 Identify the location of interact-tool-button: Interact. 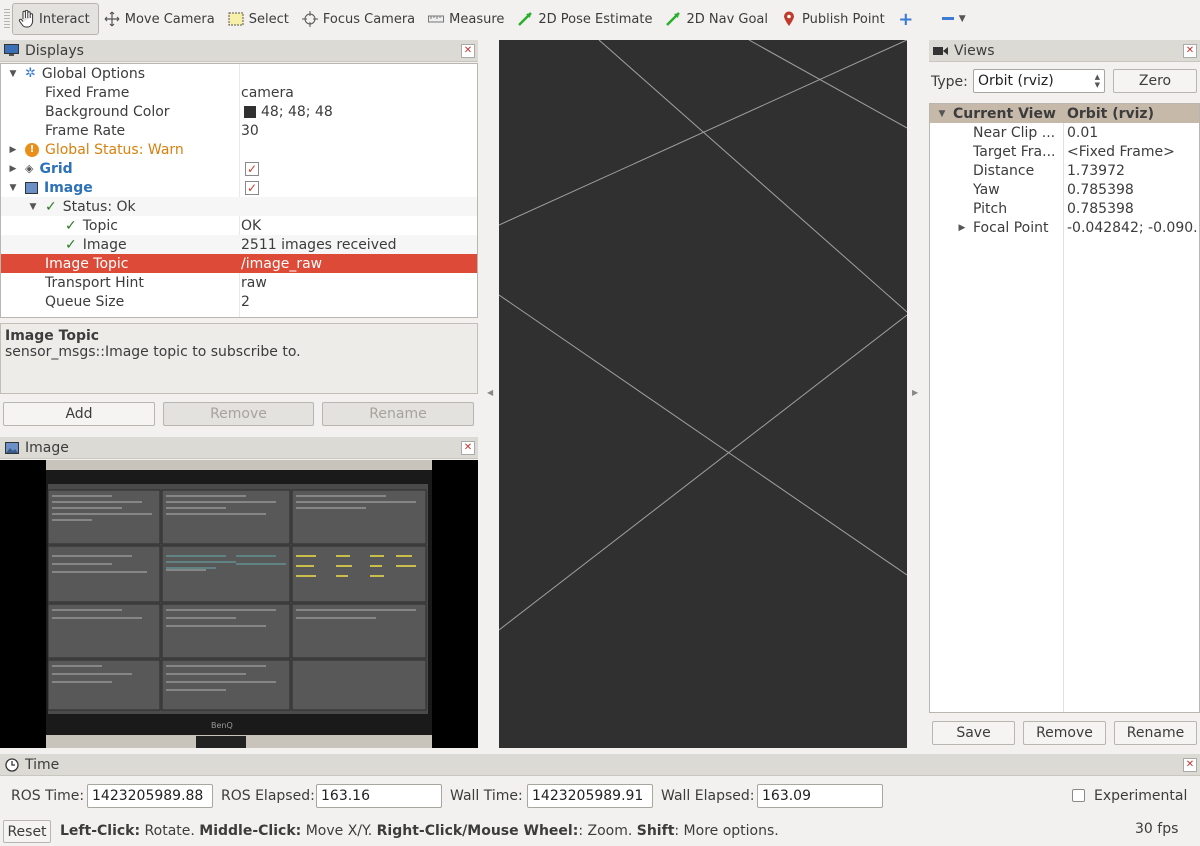
(55, 19).